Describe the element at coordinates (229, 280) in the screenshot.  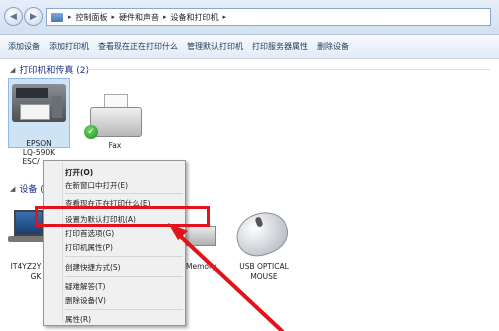
I see `arrow-shaft` at that location.